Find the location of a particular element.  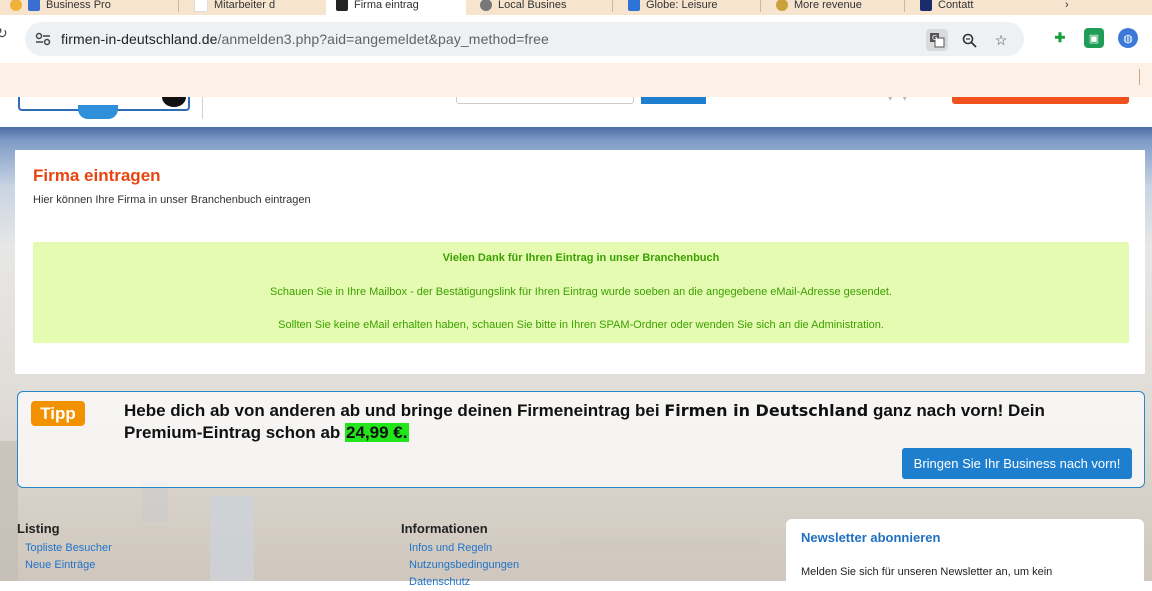

footer-info-heading: Informationen is located at coordinates (444, 528).